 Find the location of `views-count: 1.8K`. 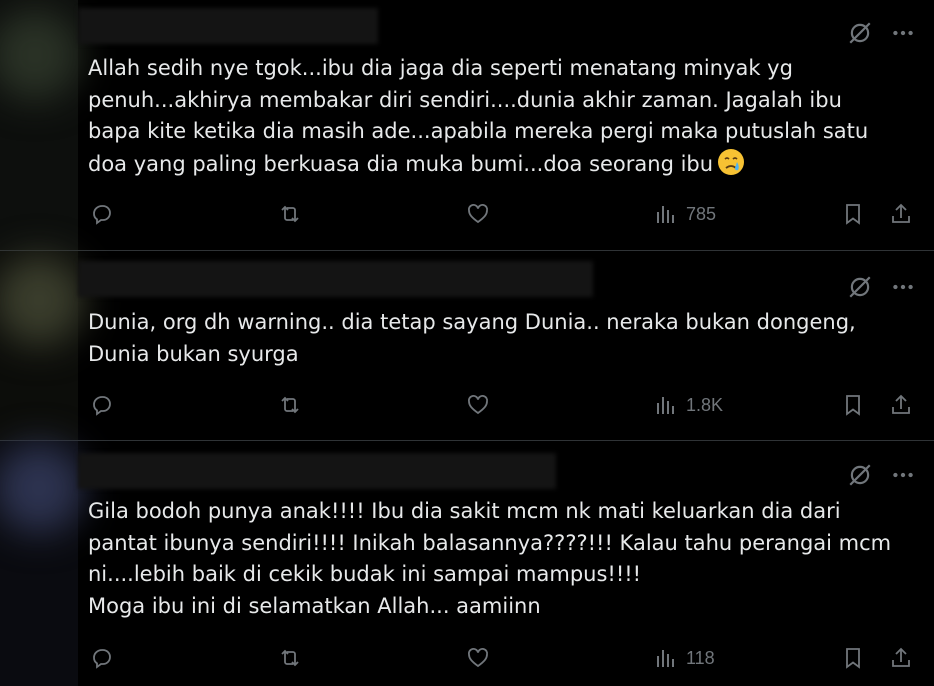

views-count: 1.8K is located at coordinates (705, 404).